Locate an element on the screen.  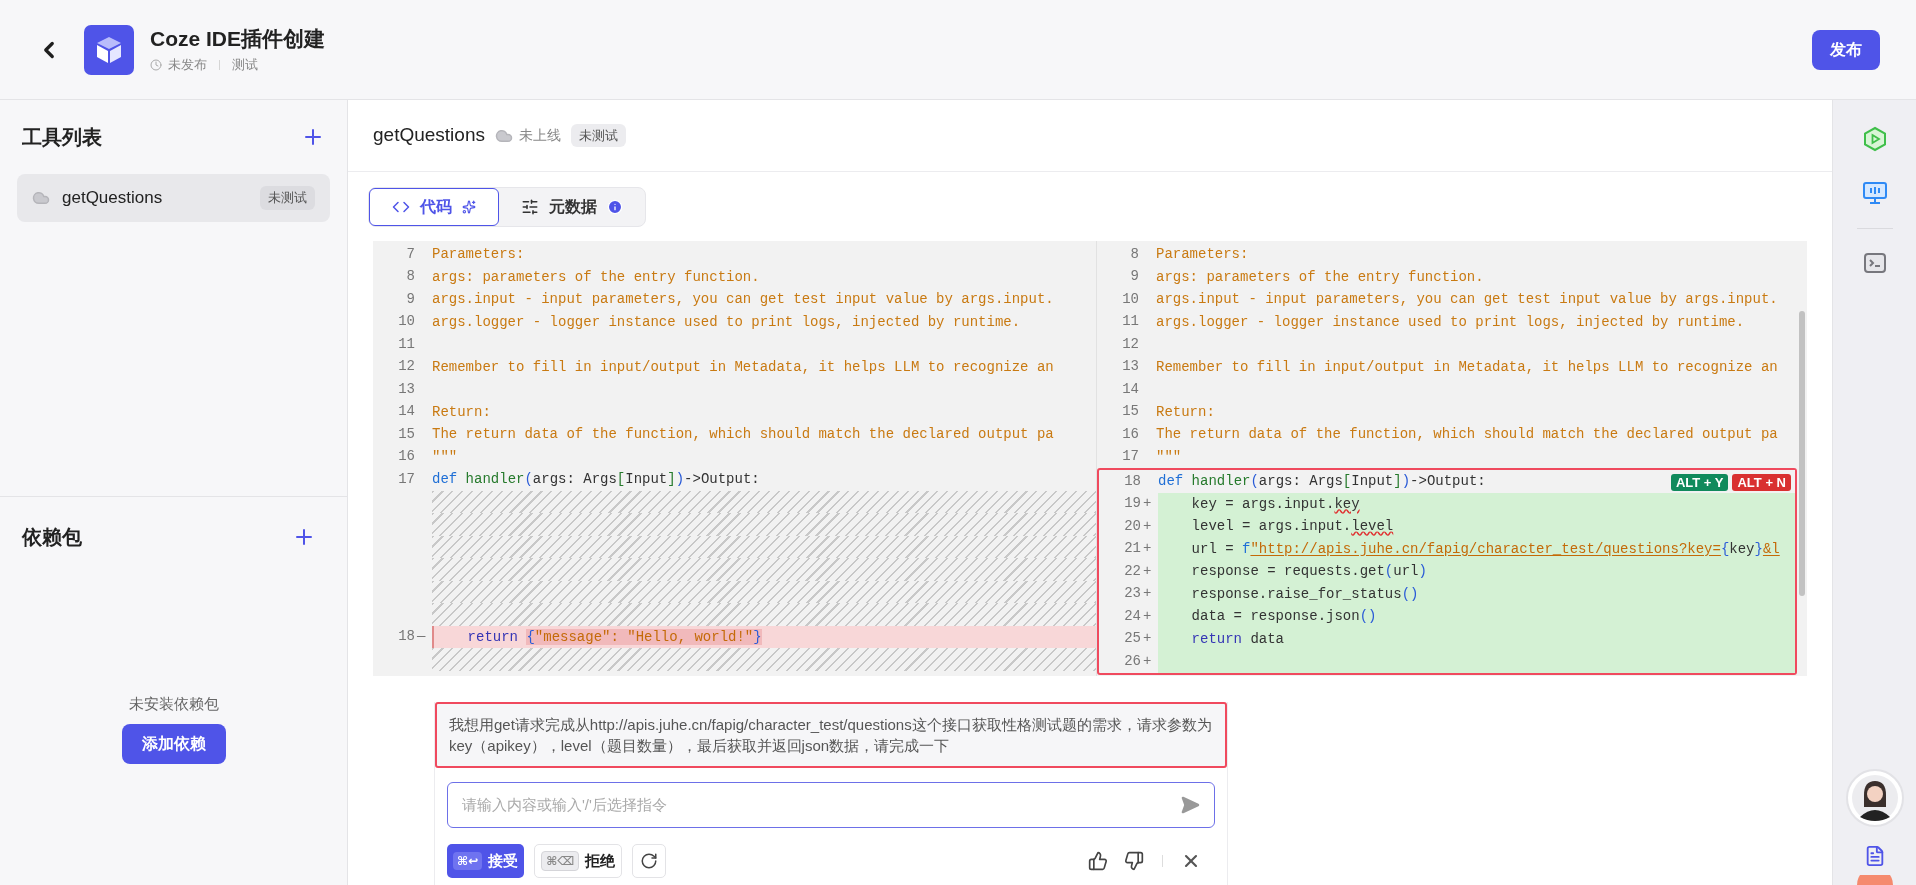
presentation-icon is located at coordinates (1874, 193).